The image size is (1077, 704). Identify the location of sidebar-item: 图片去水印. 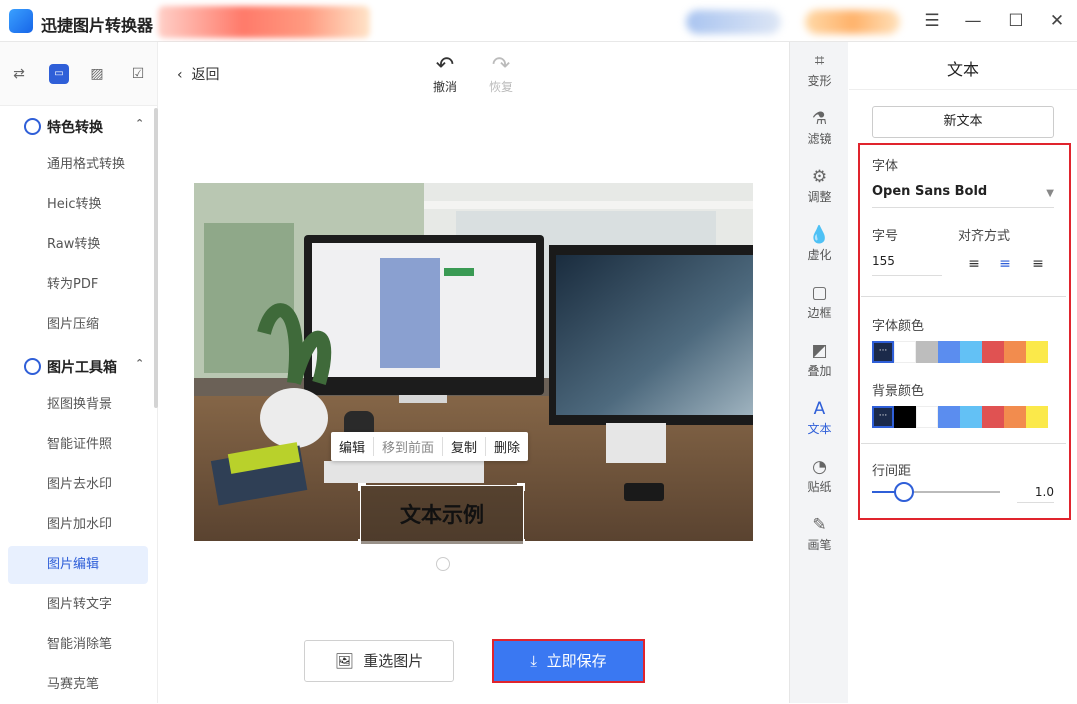
(78, 485).